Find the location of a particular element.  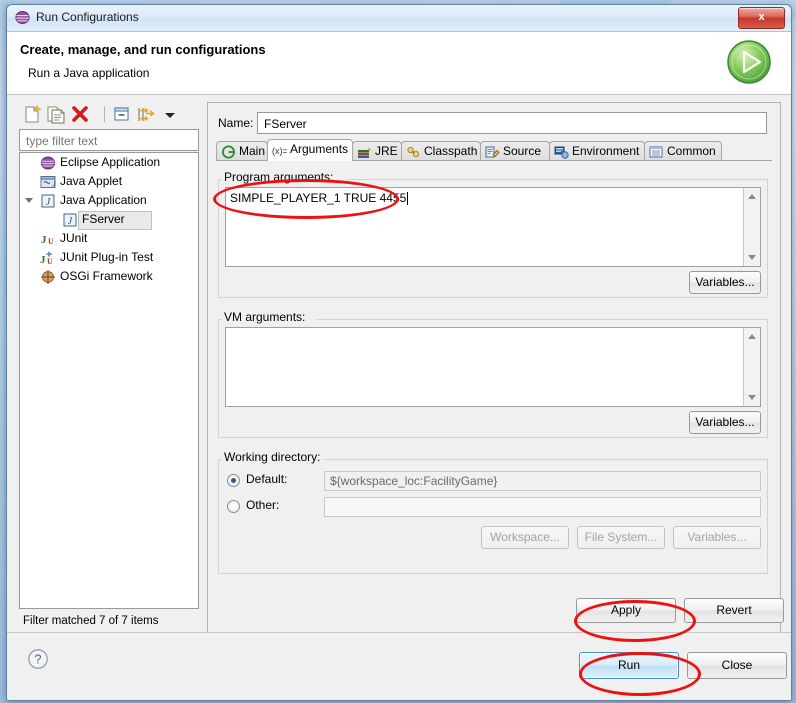

revert-button: Revert is located at coordinates (734, 610).